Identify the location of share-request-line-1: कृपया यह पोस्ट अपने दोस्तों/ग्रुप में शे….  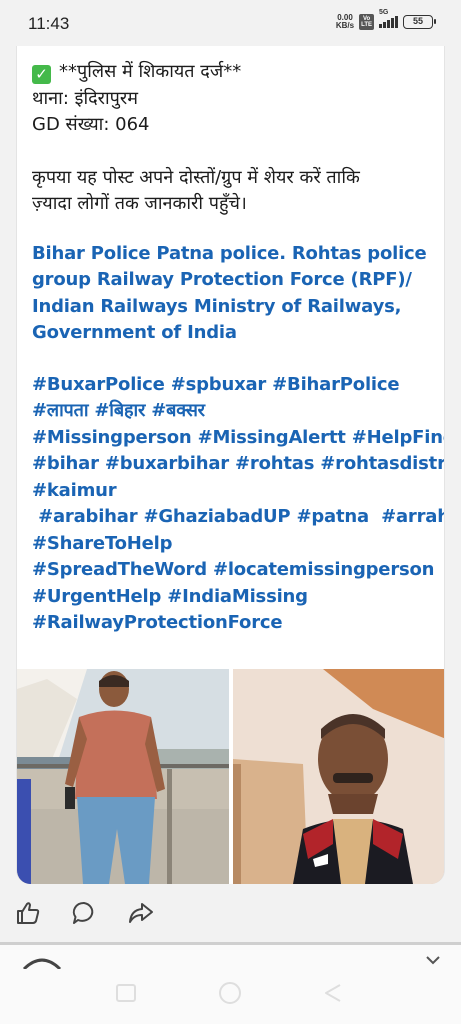
(196, 177).